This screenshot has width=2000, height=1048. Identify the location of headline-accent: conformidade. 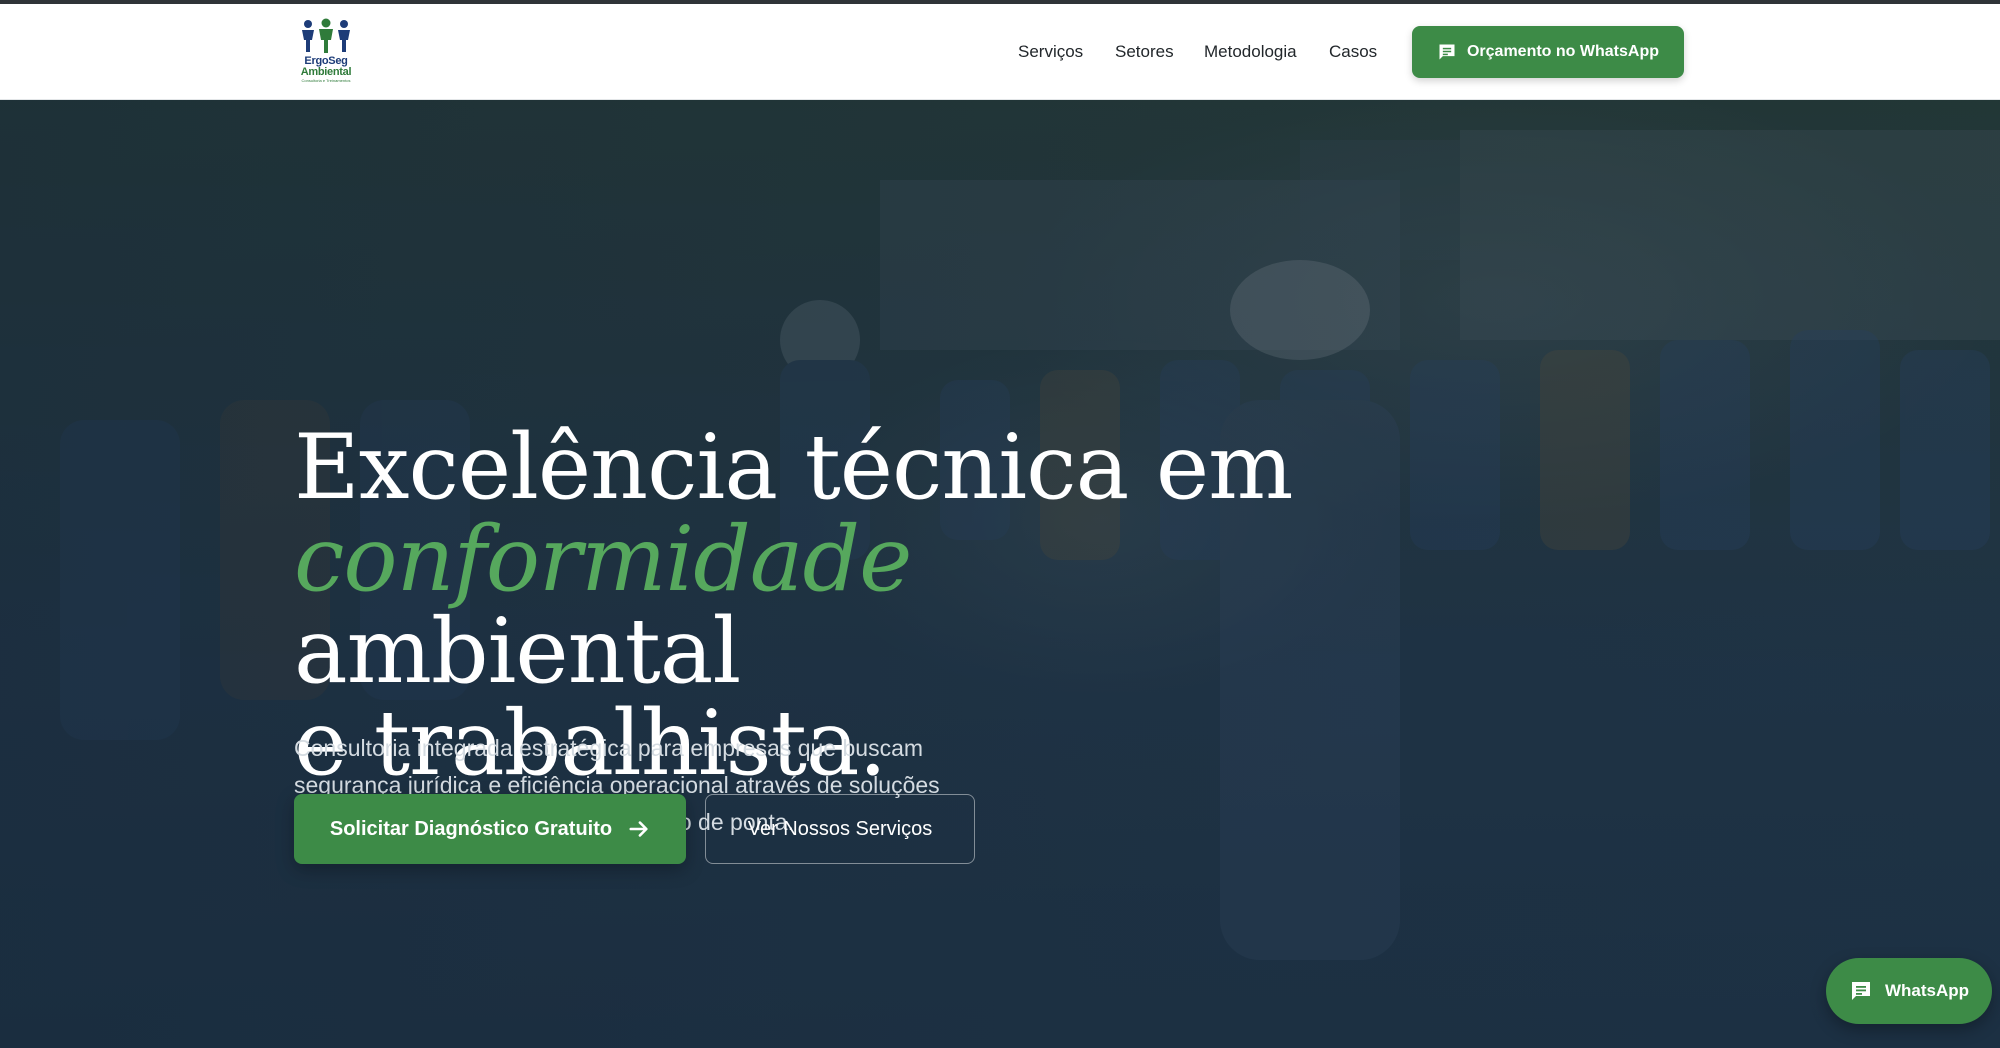
(603, 559).